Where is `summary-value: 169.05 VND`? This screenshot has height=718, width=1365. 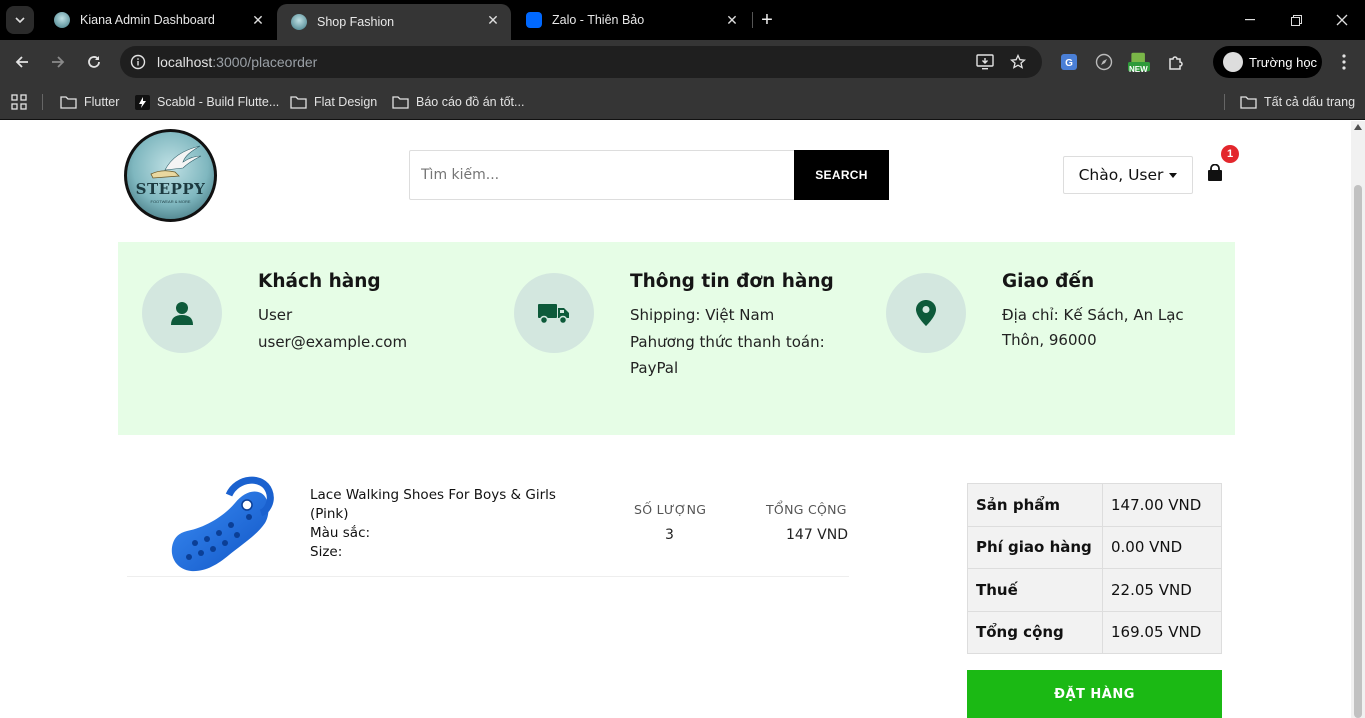
summary-value: 169.05 VND is located at coordinates (1162, 632).